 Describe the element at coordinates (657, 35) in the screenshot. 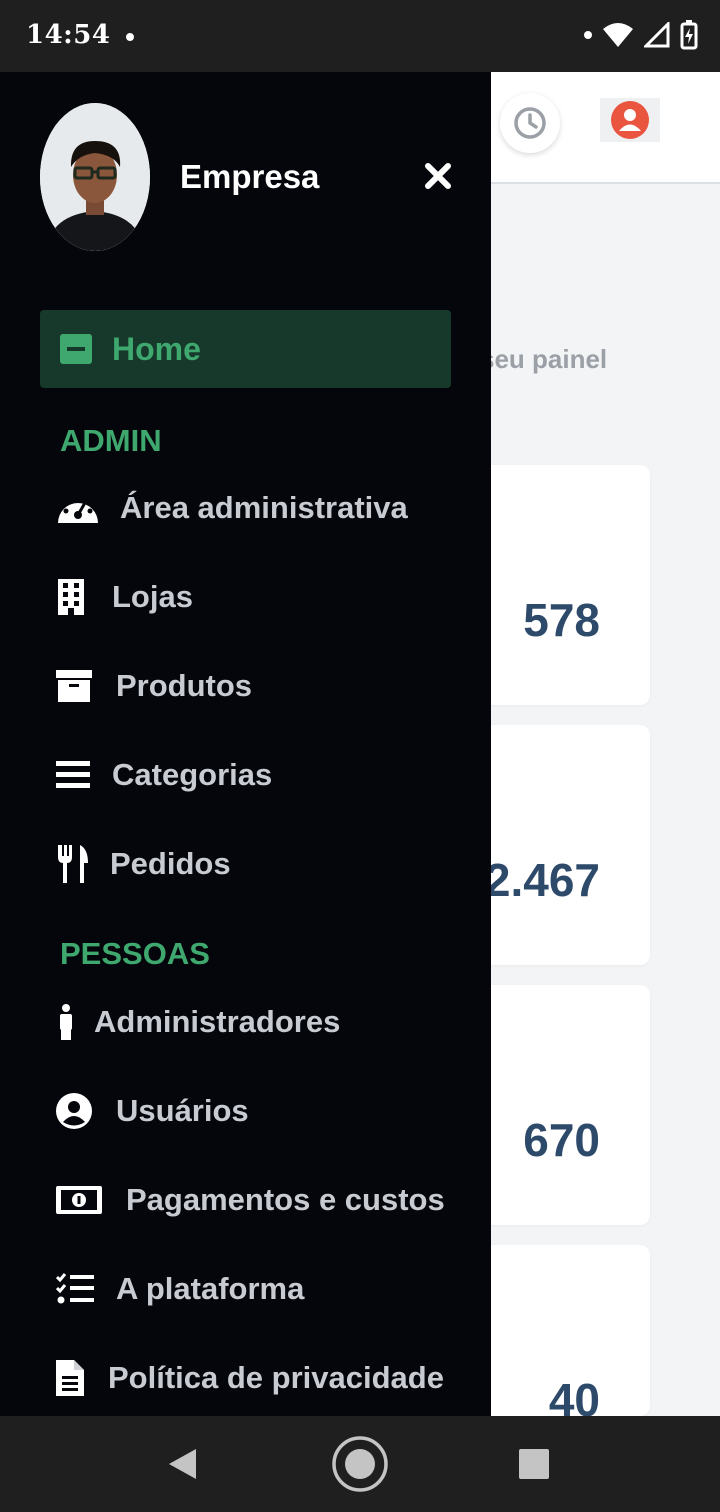

I see `signal-icon` at that location.